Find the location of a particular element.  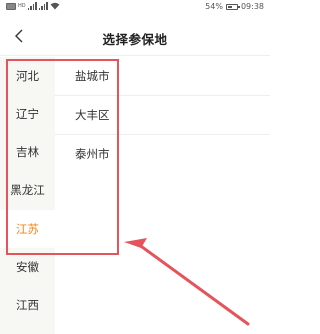

page-header: 选择参保地 is located at coordinates (135, 36).